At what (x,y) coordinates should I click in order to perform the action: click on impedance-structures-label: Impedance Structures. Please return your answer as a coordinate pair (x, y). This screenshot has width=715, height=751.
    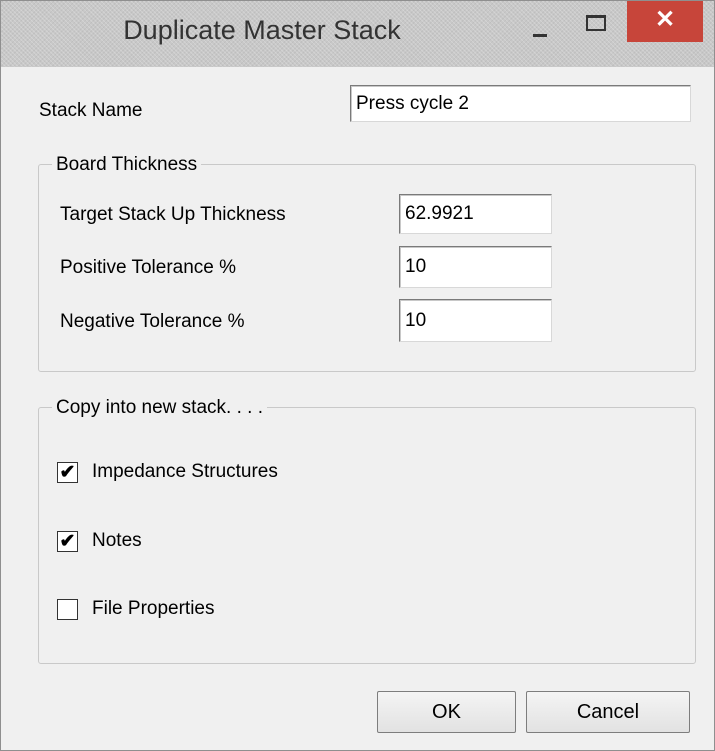
    Looking at the image, I should click on (185, 472).